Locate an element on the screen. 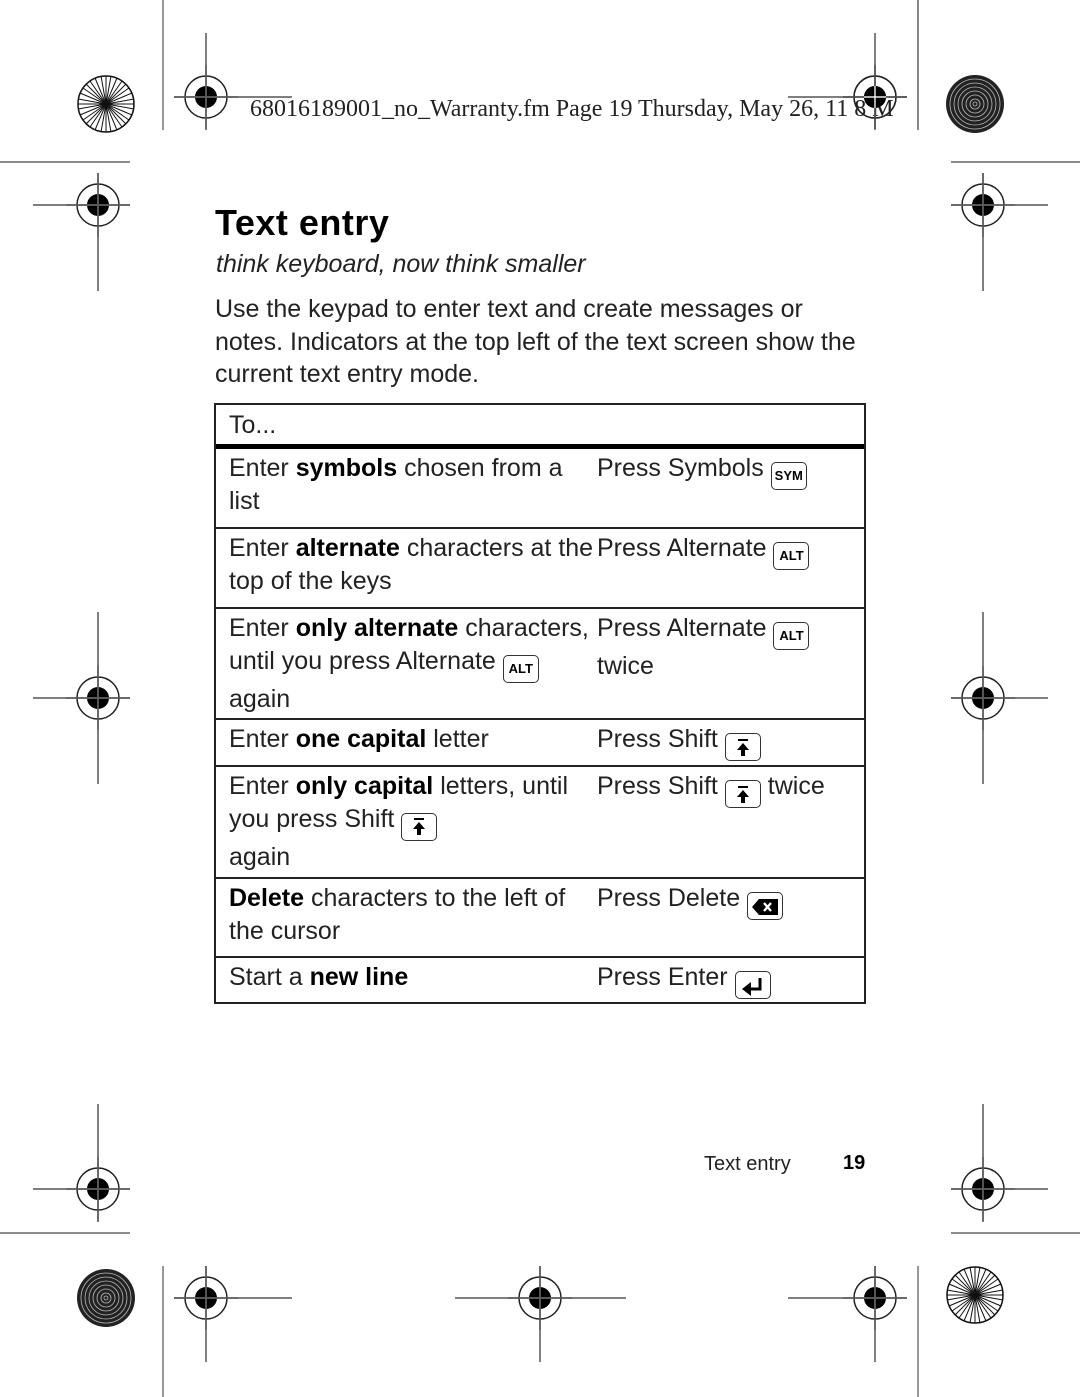  row-instruction: Press Enter is located at coordinates (724, 980).